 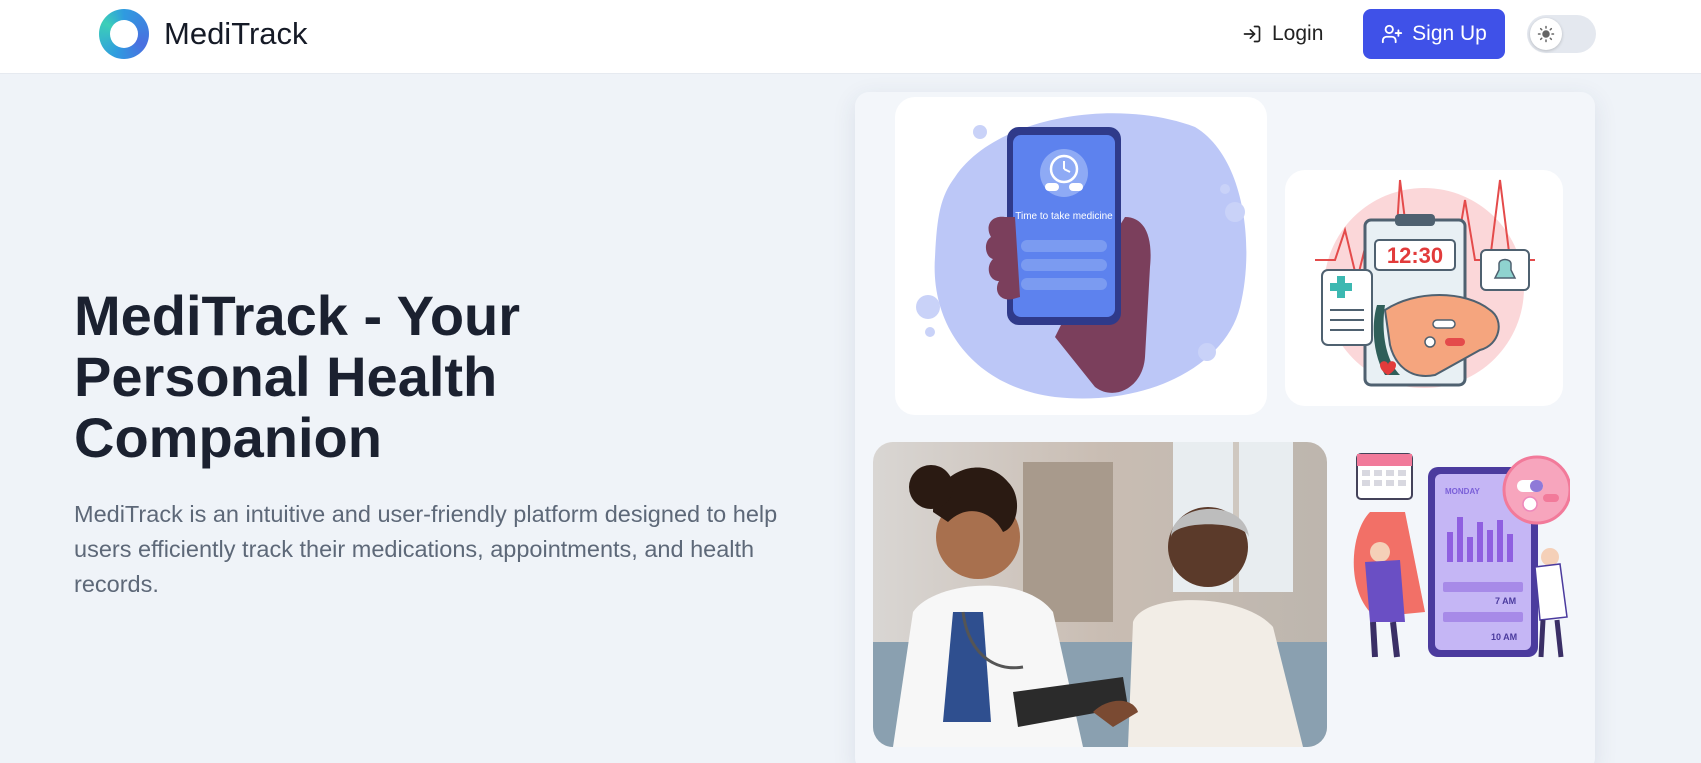 I want to click on login-button: Login, so click(x=1282, y=34).